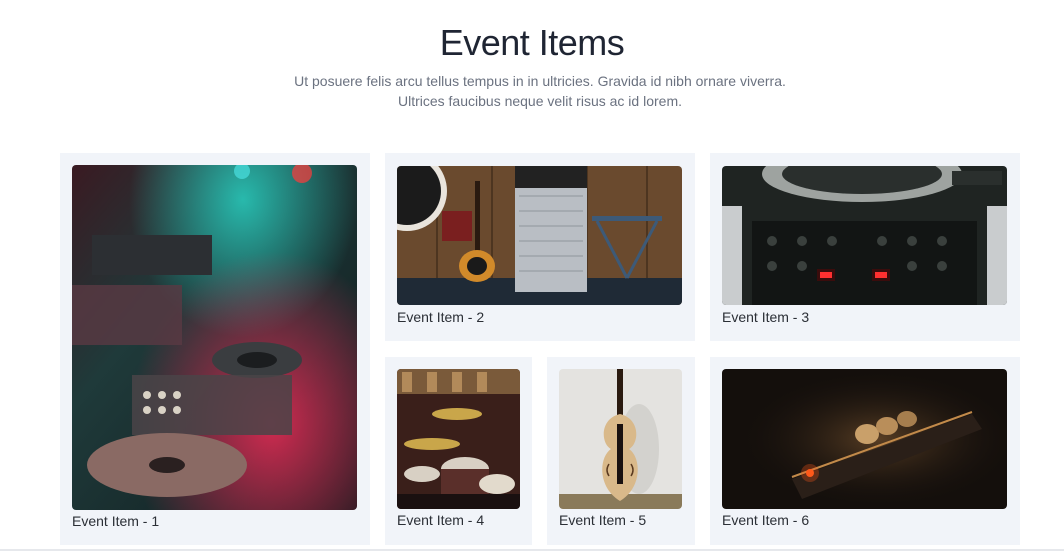 The width and height of the screenshot is (1064, 551). I want to click on page-title: Event Items, so click(532, 42).